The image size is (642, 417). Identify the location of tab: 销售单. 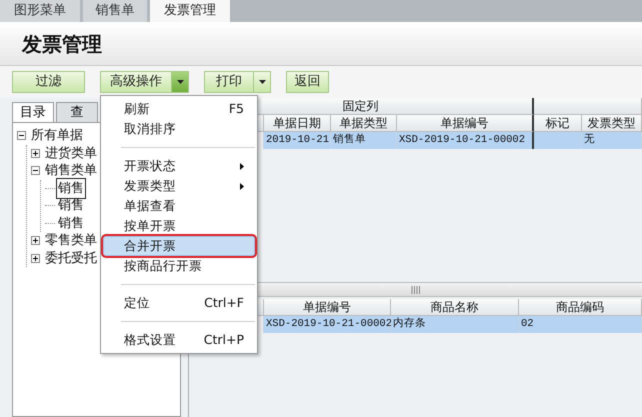
(115, 11).